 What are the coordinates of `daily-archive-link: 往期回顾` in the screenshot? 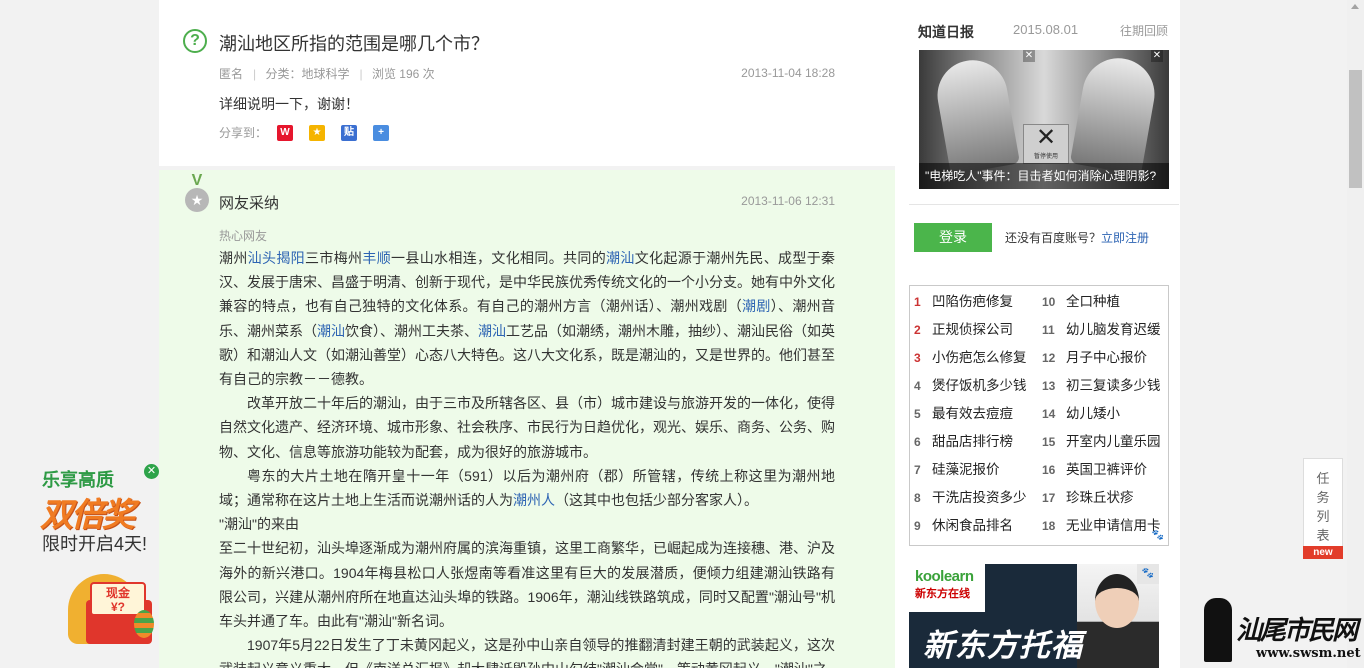 It's located at (1144, 30).